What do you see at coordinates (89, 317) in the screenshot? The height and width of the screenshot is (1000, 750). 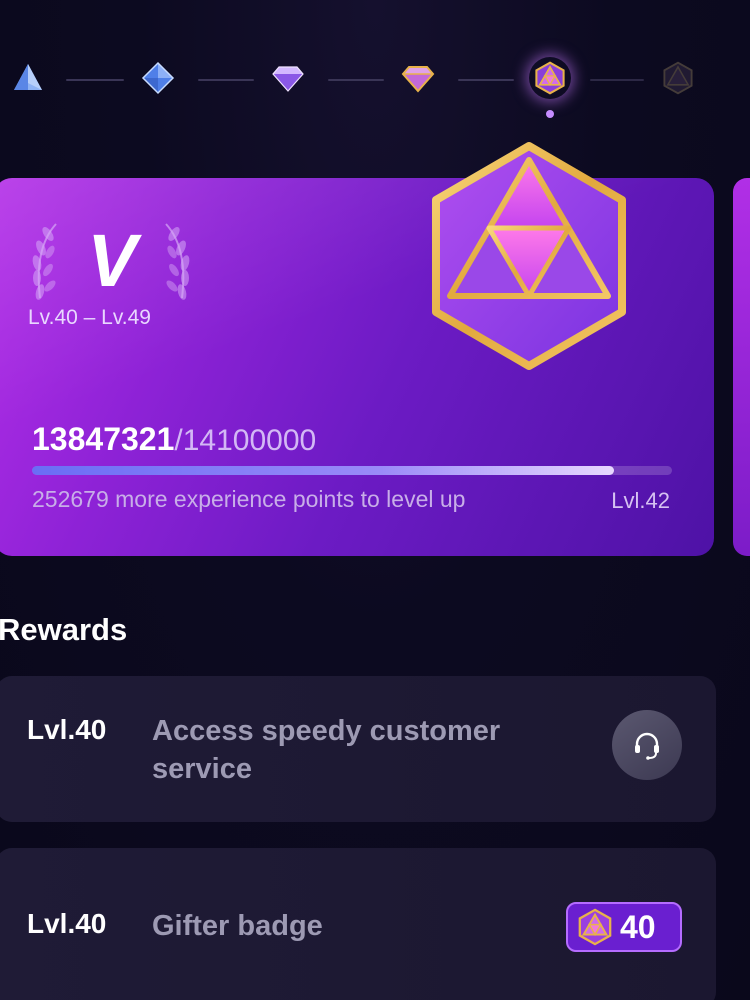 I see `tier-level-range: Lv.40 – Lv.49` at bounding box center [89, 317].